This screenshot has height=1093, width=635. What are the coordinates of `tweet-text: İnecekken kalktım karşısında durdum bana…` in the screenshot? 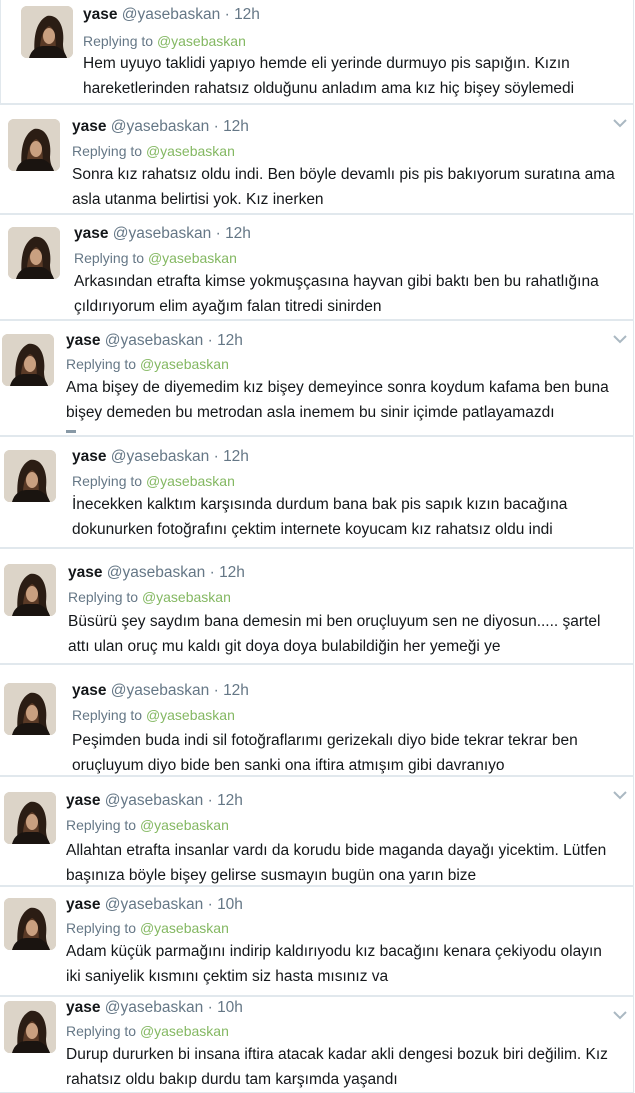 It's located at (320, 517).